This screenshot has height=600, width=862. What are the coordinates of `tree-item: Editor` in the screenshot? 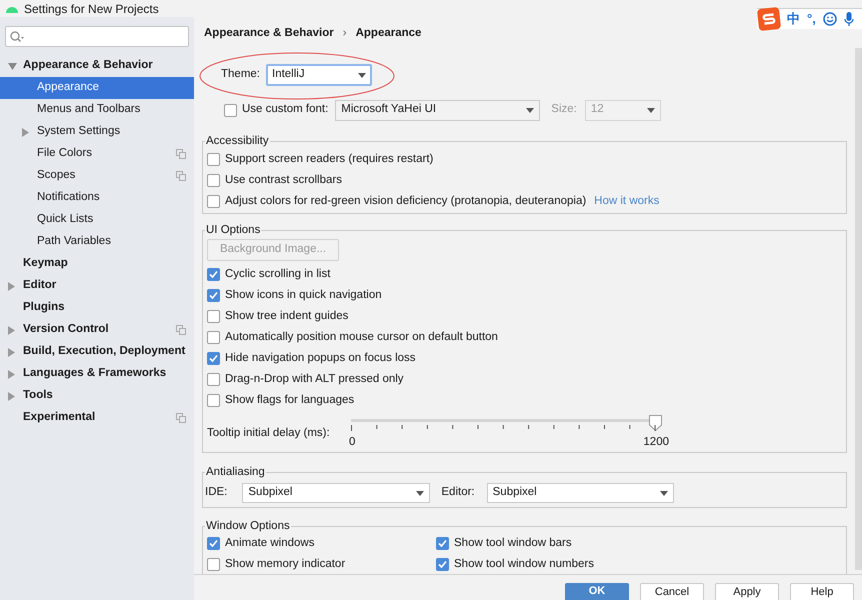 It's located at (97, 286).